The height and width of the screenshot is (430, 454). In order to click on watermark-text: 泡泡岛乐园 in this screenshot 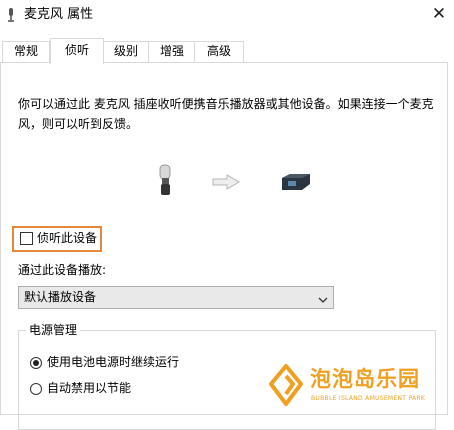, I will do `click(365, 379)`.